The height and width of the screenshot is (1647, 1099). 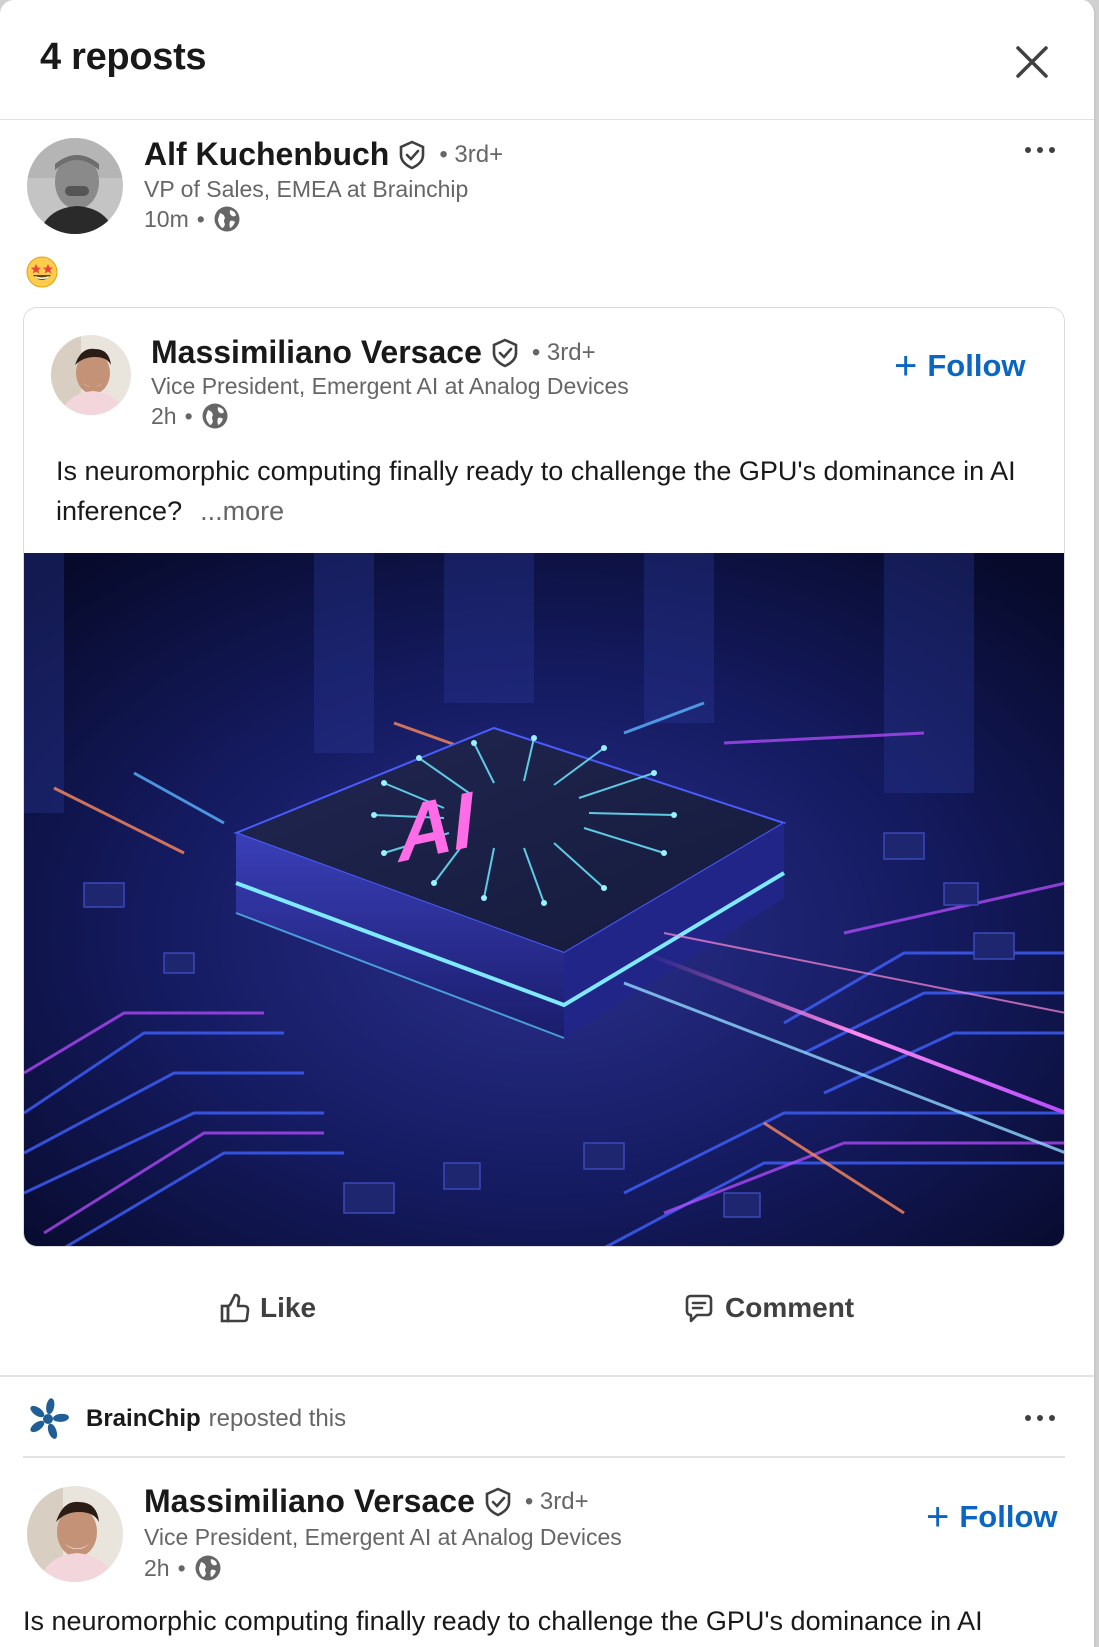 I want to click on like-label: Like, so click(x=288, y=1307).